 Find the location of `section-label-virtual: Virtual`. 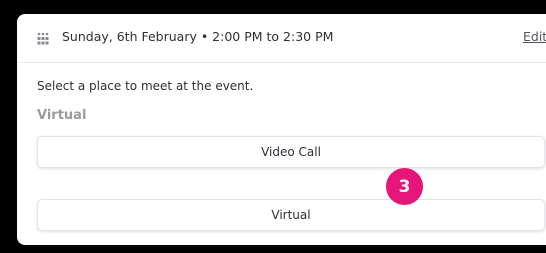

section-label-virtual: Virtual is located at coordinates (62, 115).